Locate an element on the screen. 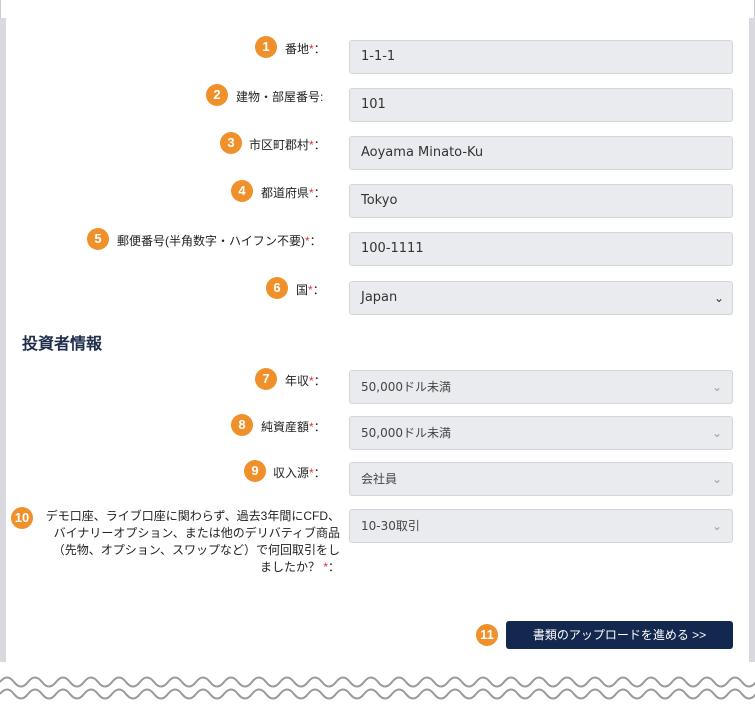 The width and height of the screenshot is (755, 710). annual-income-label: 年収*： is located at coordinates (305, 380).